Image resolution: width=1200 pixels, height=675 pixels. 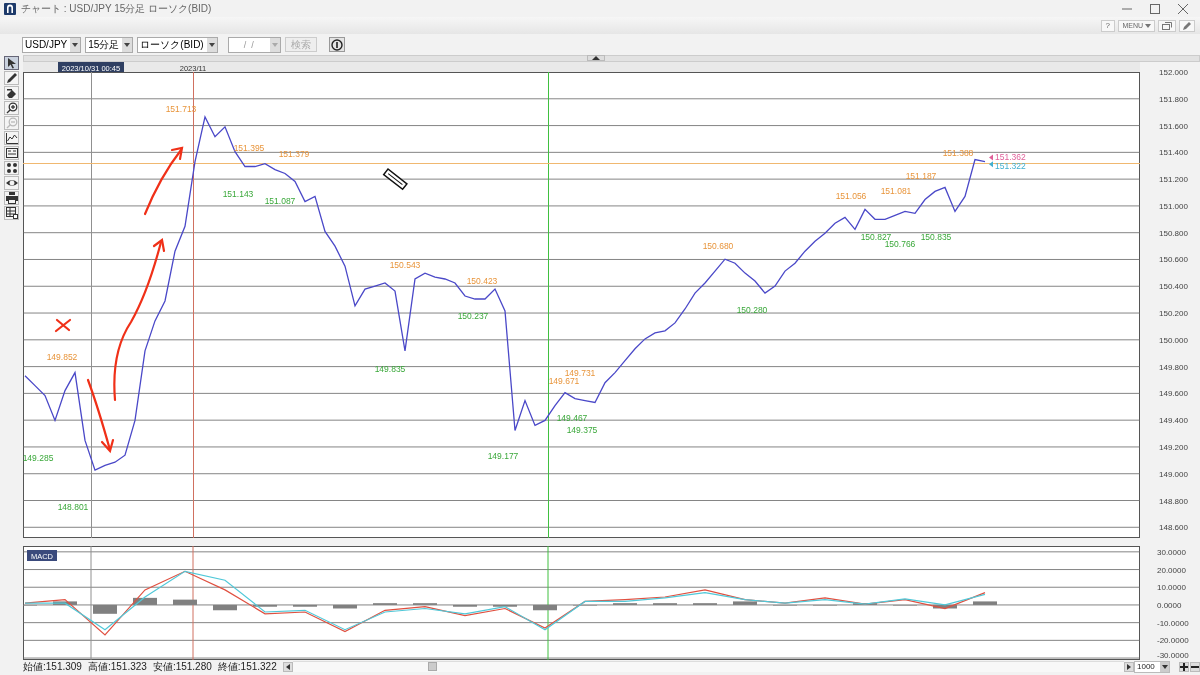 What do you see at coordinates (1171, 552) in the screenshot?
I see `axis-label: 30.0000` at bounding box center [1171, 552].